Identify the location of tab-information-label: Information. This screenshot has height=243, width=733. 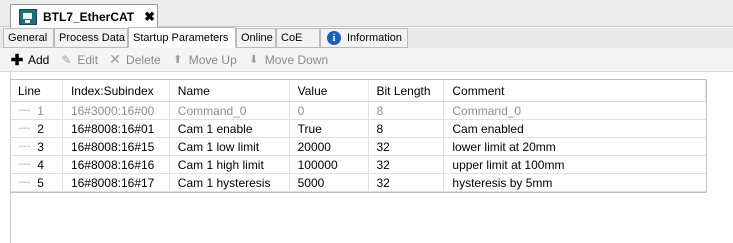
(375, 38).